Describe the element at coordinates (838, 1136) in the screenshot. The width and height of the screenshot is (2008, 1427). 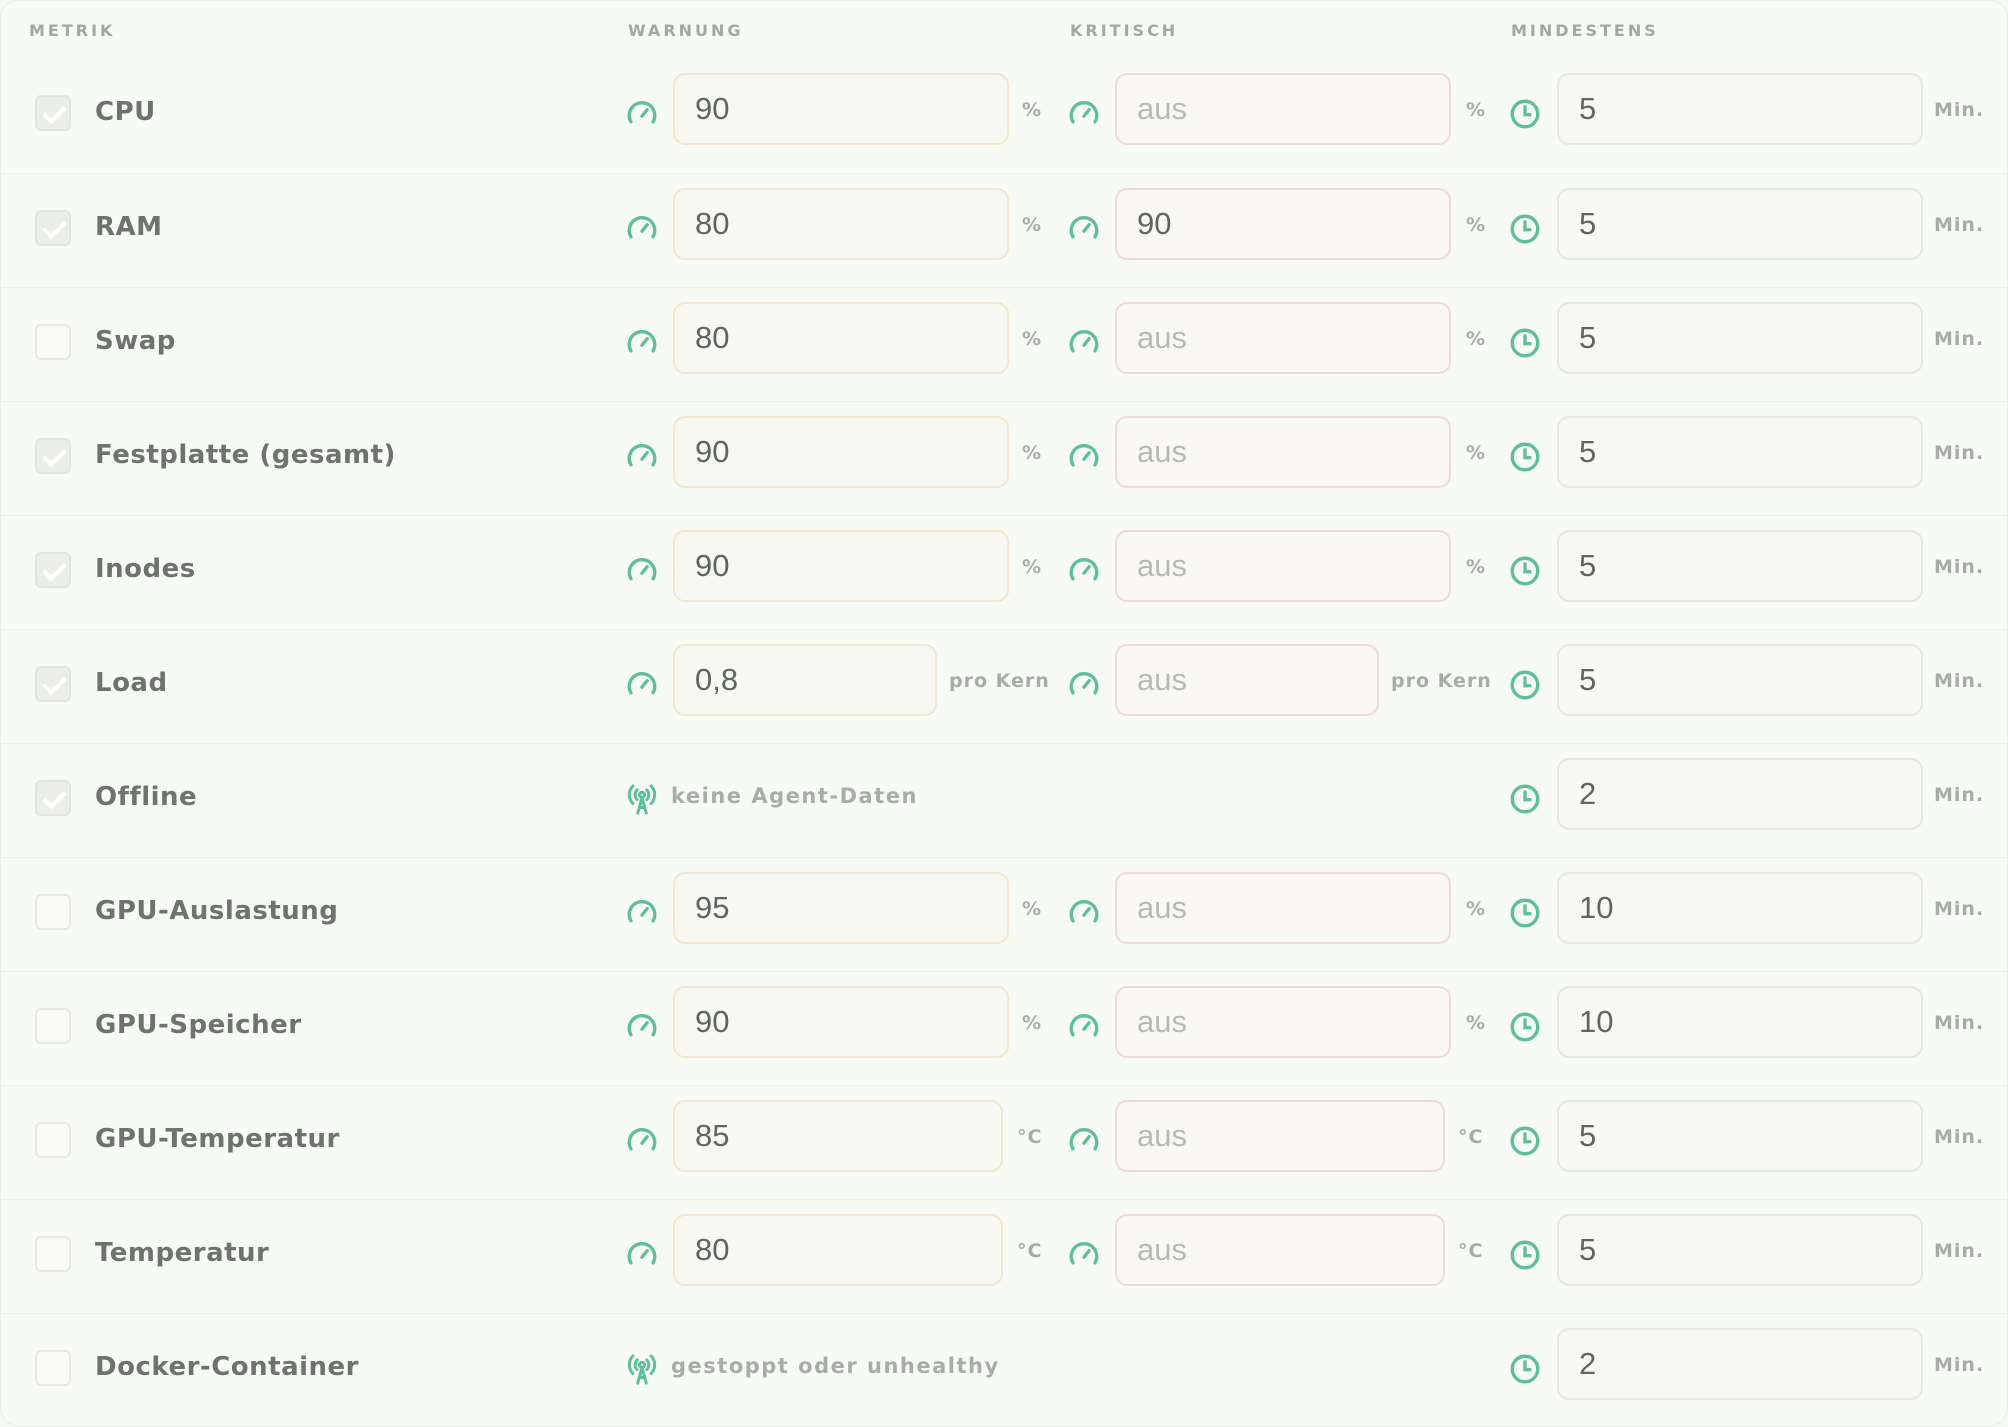
I see `warning-threshold-input: 85` at that location.